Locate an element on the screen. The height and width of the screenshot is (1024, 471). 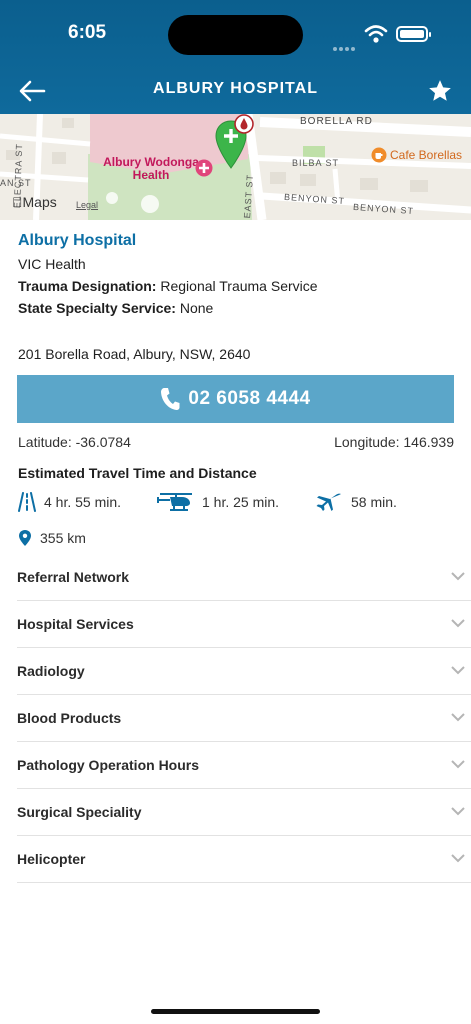
state-specialty-value: None is located at coordinates (196, 308).